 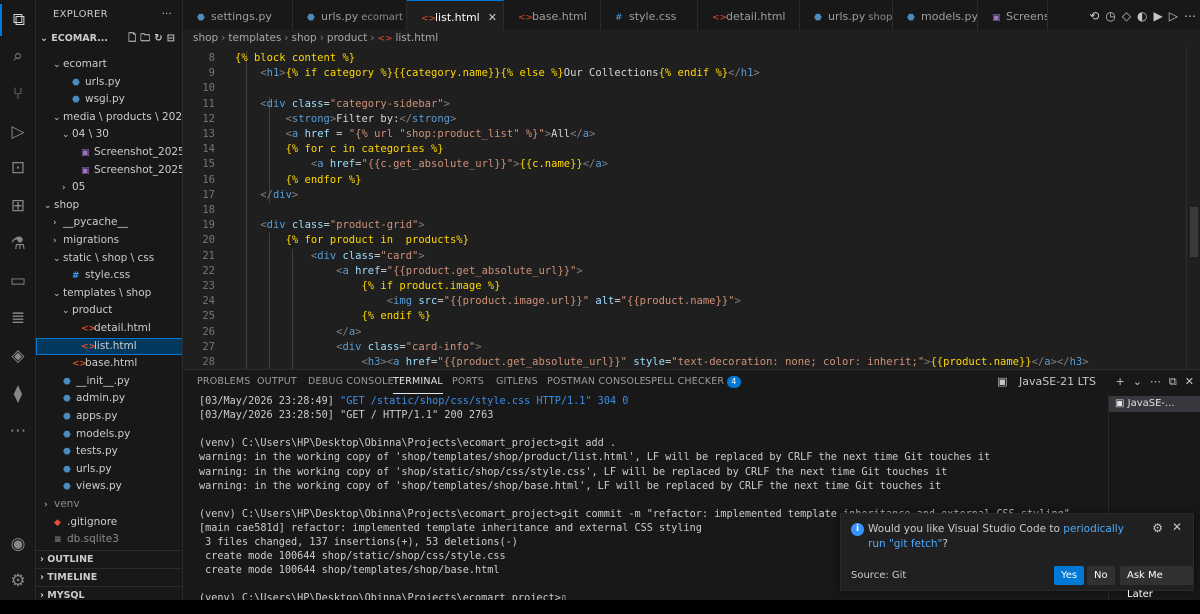 I want to click on tree-item: ⌄ ecomart, so click(x=109, y=64).